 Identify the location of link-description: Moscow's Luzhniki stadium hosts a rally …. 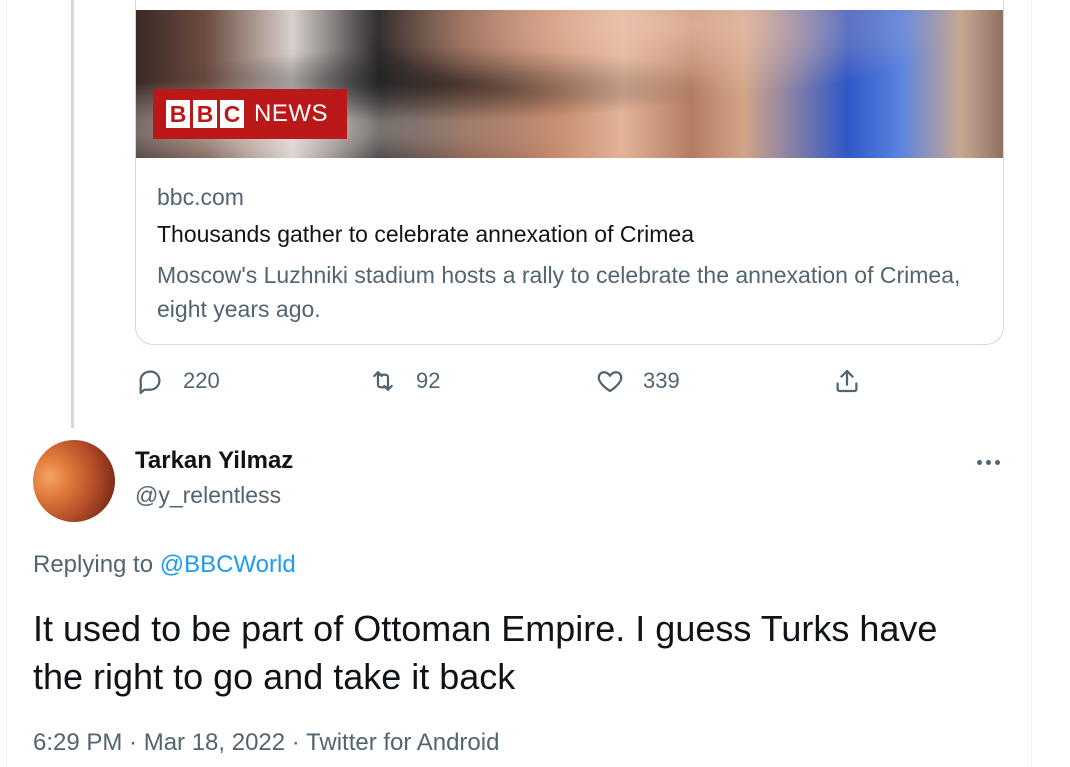
(559, 292).